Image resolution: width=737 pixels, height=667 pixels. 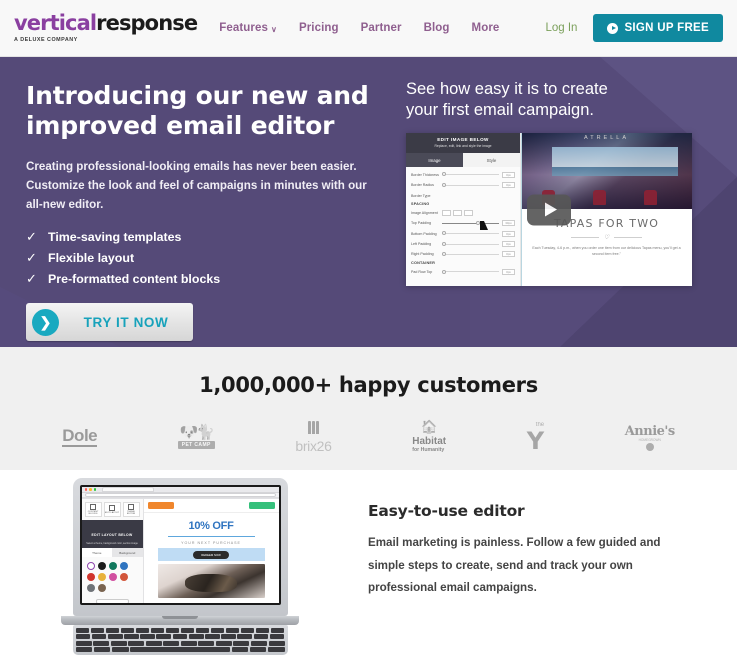 I want to click on row-label: Border Type, so click(x=421, y=195).